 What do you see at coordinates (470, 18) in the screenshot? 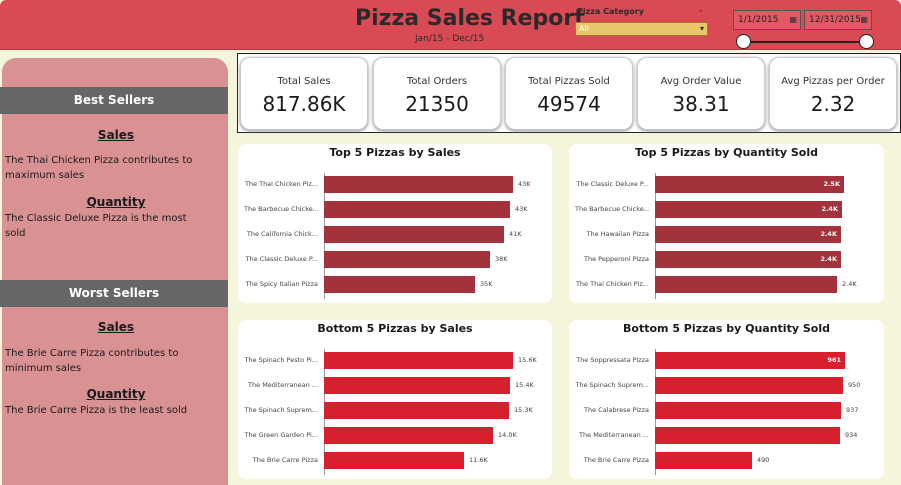
I see `report-title: Pizza Sales Report` at bounding box center [470, 18].